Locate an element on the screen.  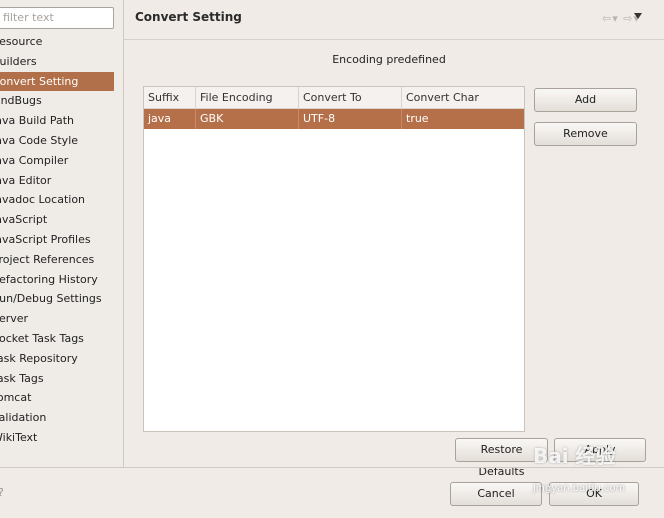
sidebar-item-javadoc-location: Javadoc Location is located at coordinates (59, 200).